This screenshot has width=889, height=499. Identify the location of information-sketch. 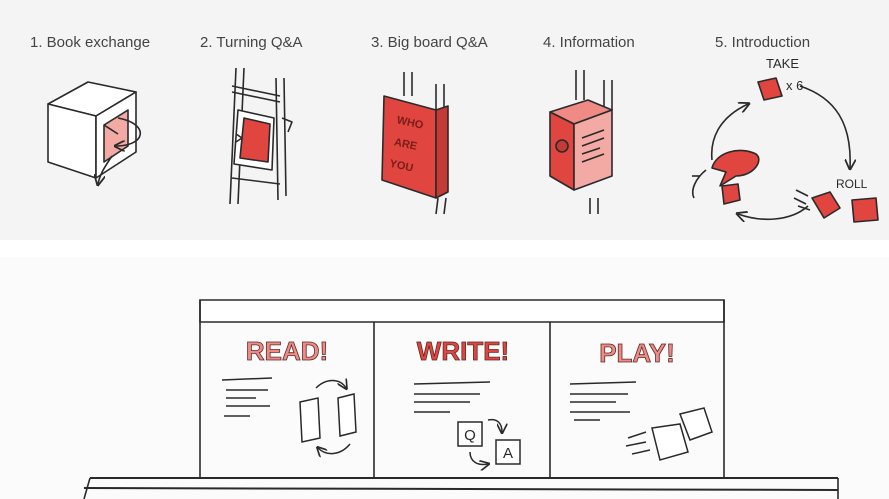
(581, 142).